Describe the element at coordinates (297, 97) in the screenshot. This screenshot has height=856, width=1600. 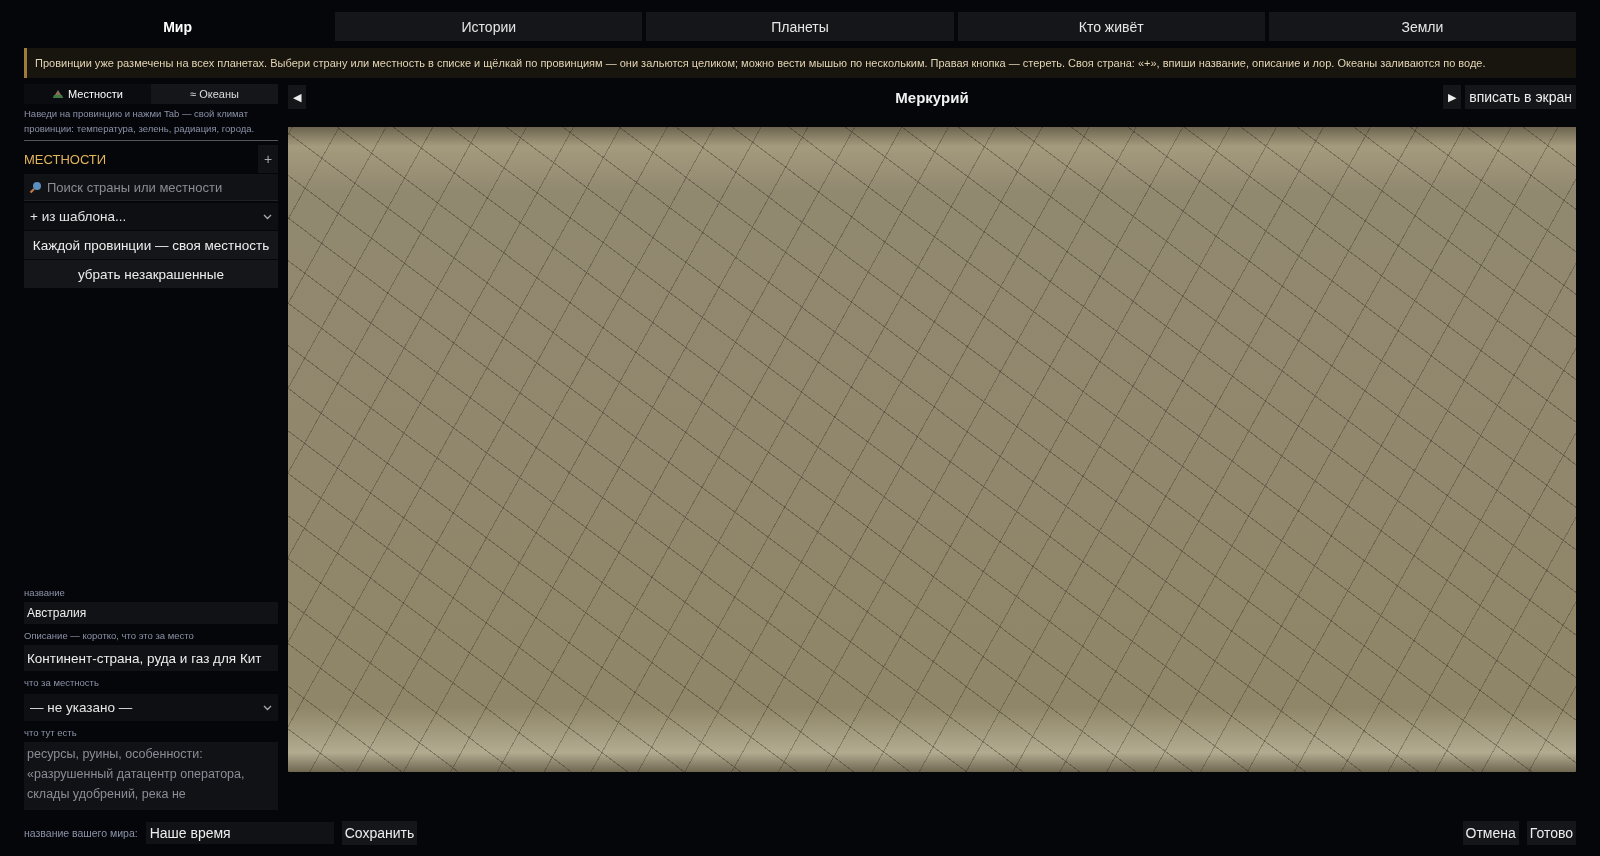
I see `previous-button: ◀` at that location.